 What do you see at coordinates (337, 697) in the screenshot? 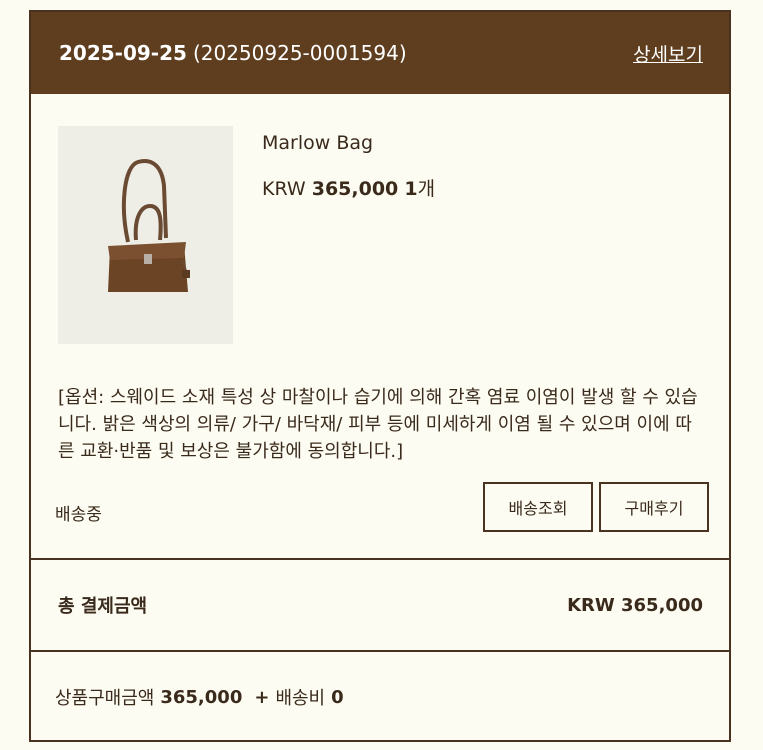
I see `shipping-fee-amount: 0` at bounding box center [337, 697].